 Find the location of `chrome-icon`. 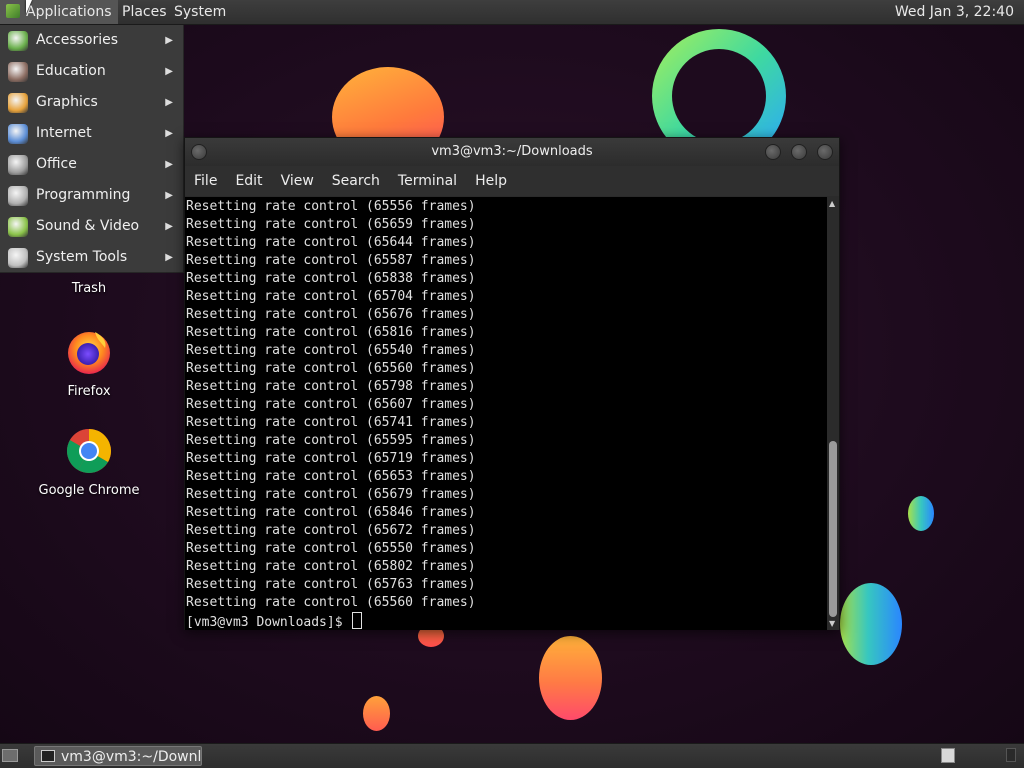

chrome-icon is located at coordinates (89, 451).